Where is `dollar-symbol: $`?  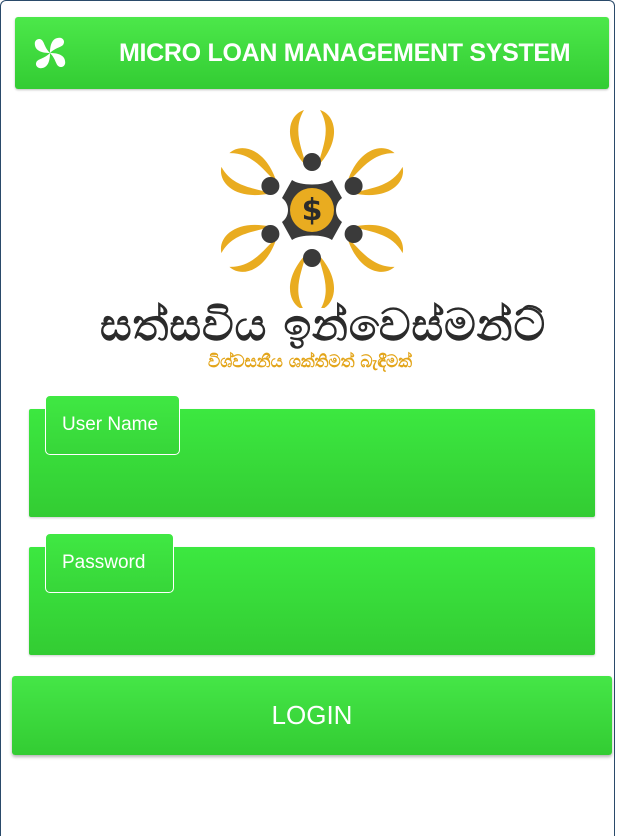 dollar-symbol: $ is located at coordinates (312, 210).